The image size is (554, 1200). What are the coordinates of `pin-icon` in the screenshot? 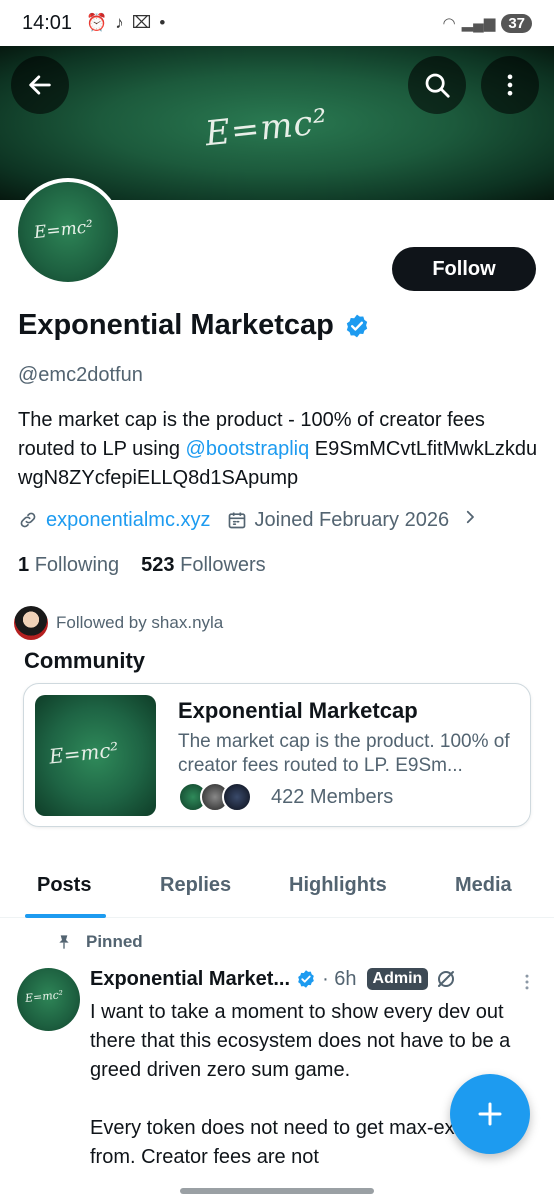 It's located at (64, 942).